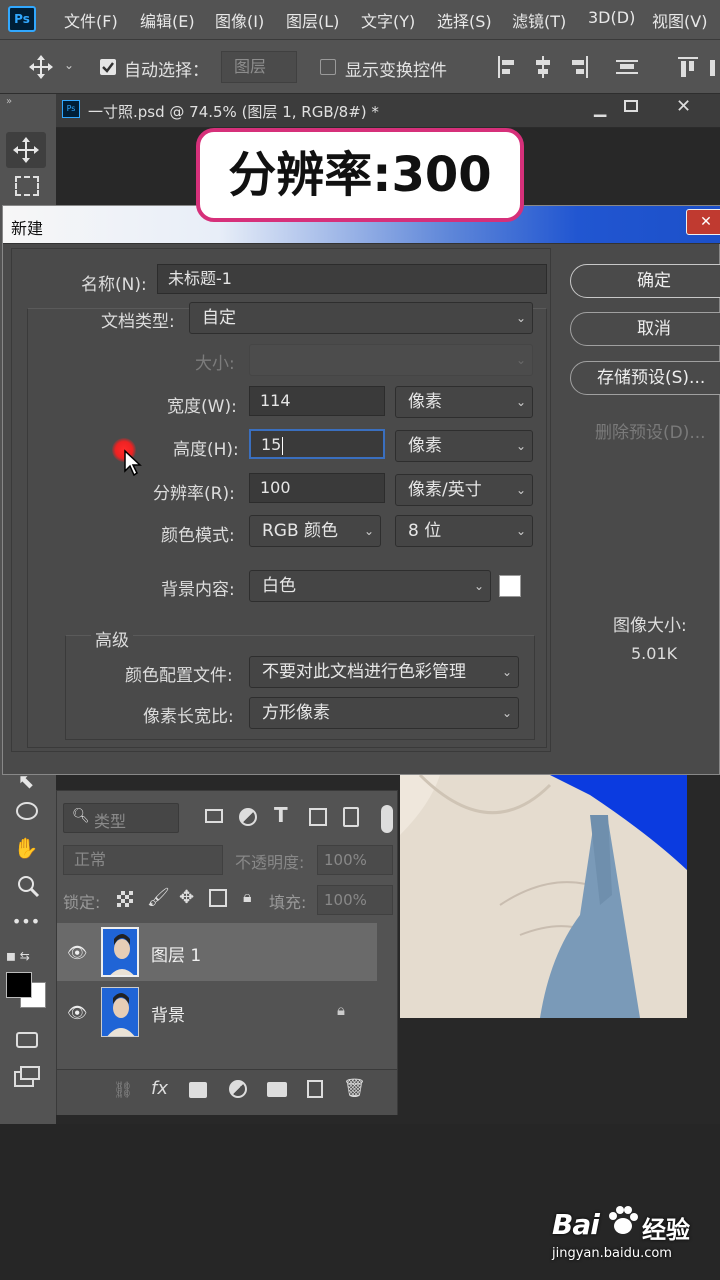 The width and height of the screenshot is (720, 1280). I want to click on zoom-tool-icon, so click(28, 886).